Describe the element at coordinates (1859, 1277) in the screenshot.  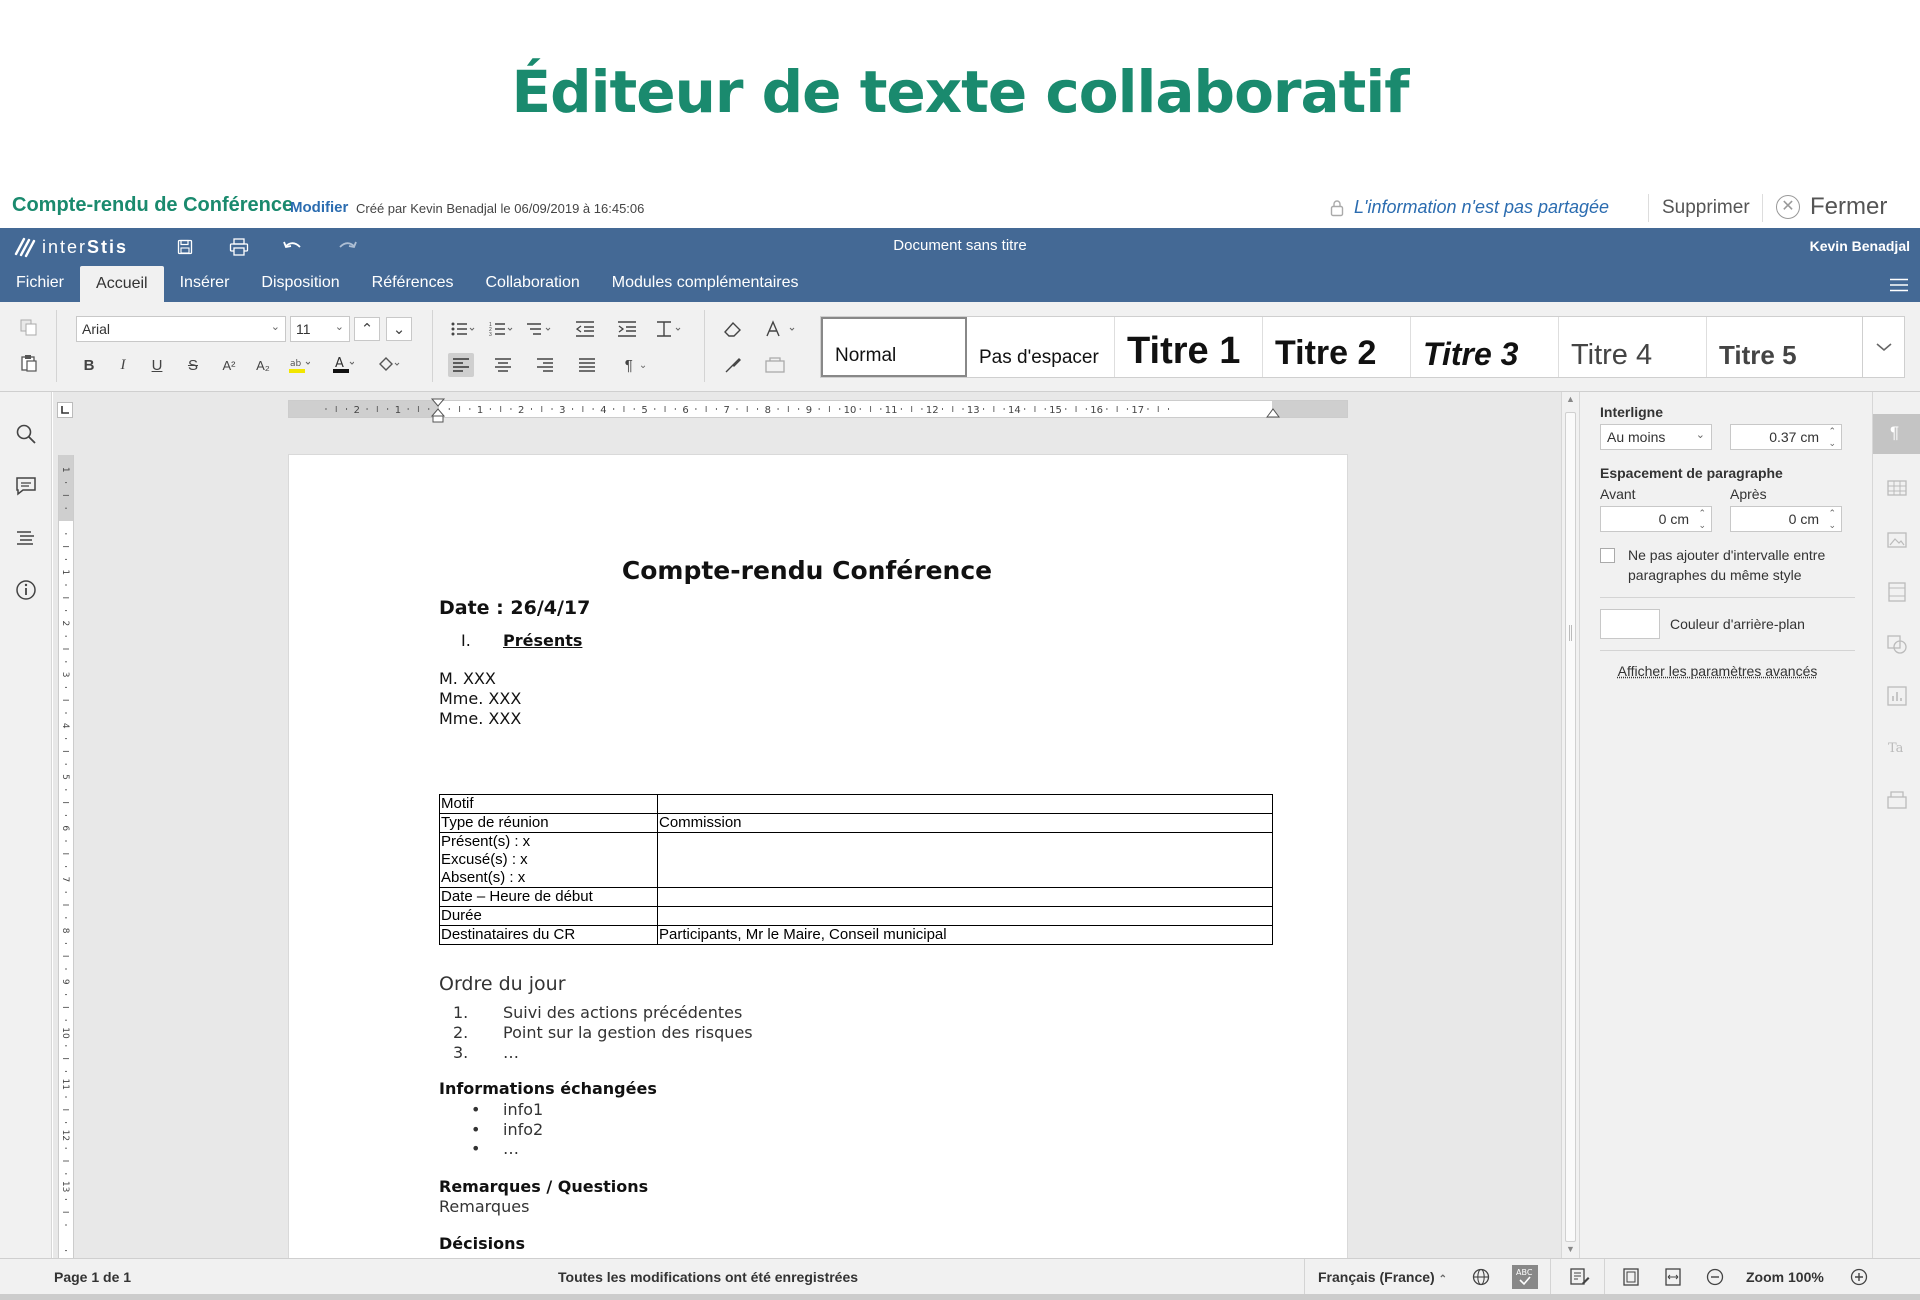
I see `zoom-in-icon` at that location.